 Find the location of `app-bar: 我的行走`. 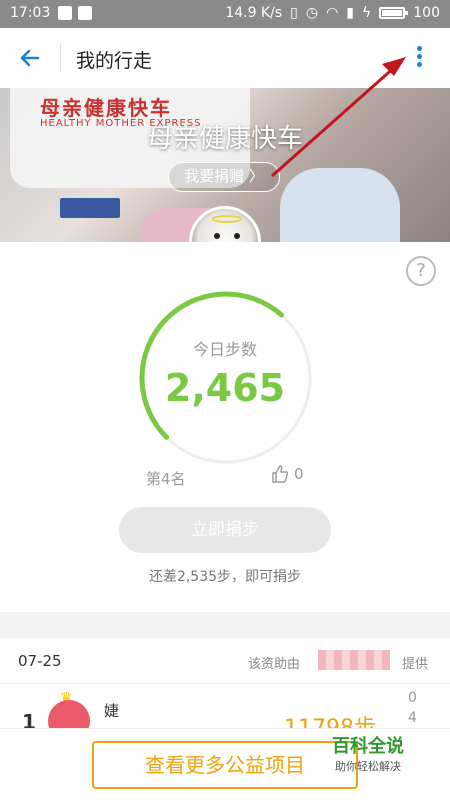

app-bar: 我的行走 is located at coordinates (225, 58).